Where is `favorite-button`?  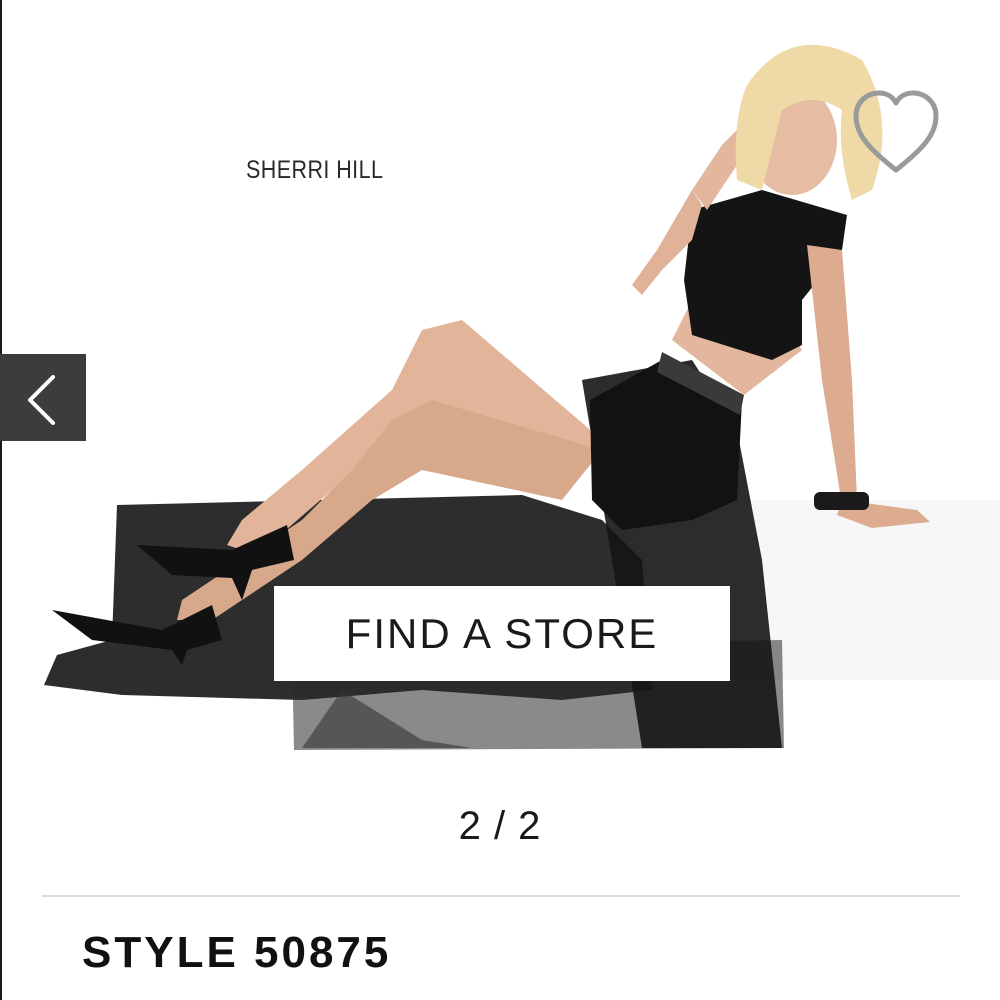 favorite-button is located at coordinates (896, 134).